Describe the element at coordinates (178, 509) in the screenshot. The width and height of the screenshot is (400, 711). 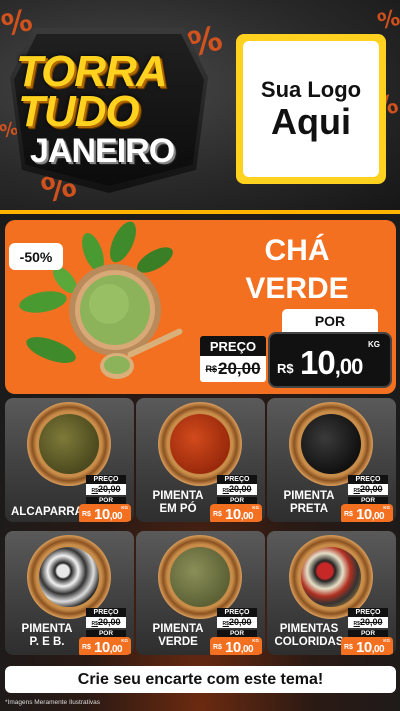
I see `product-name-line2: EM PÓ` at that location.